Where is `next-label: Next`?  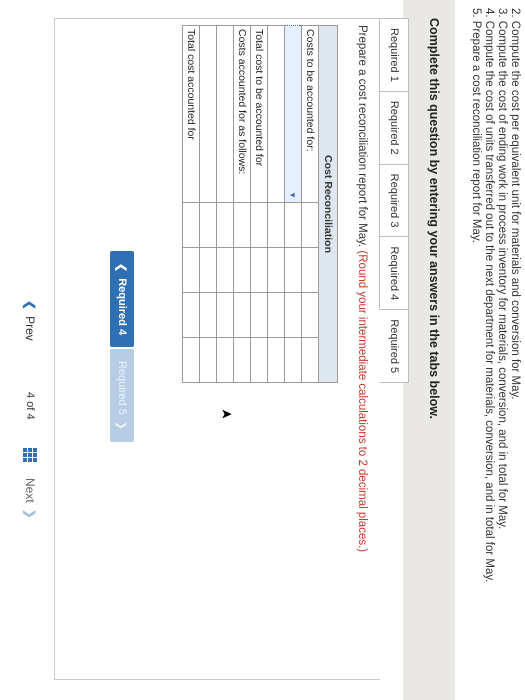
next-label: Next is located at coordinates (30, 490).